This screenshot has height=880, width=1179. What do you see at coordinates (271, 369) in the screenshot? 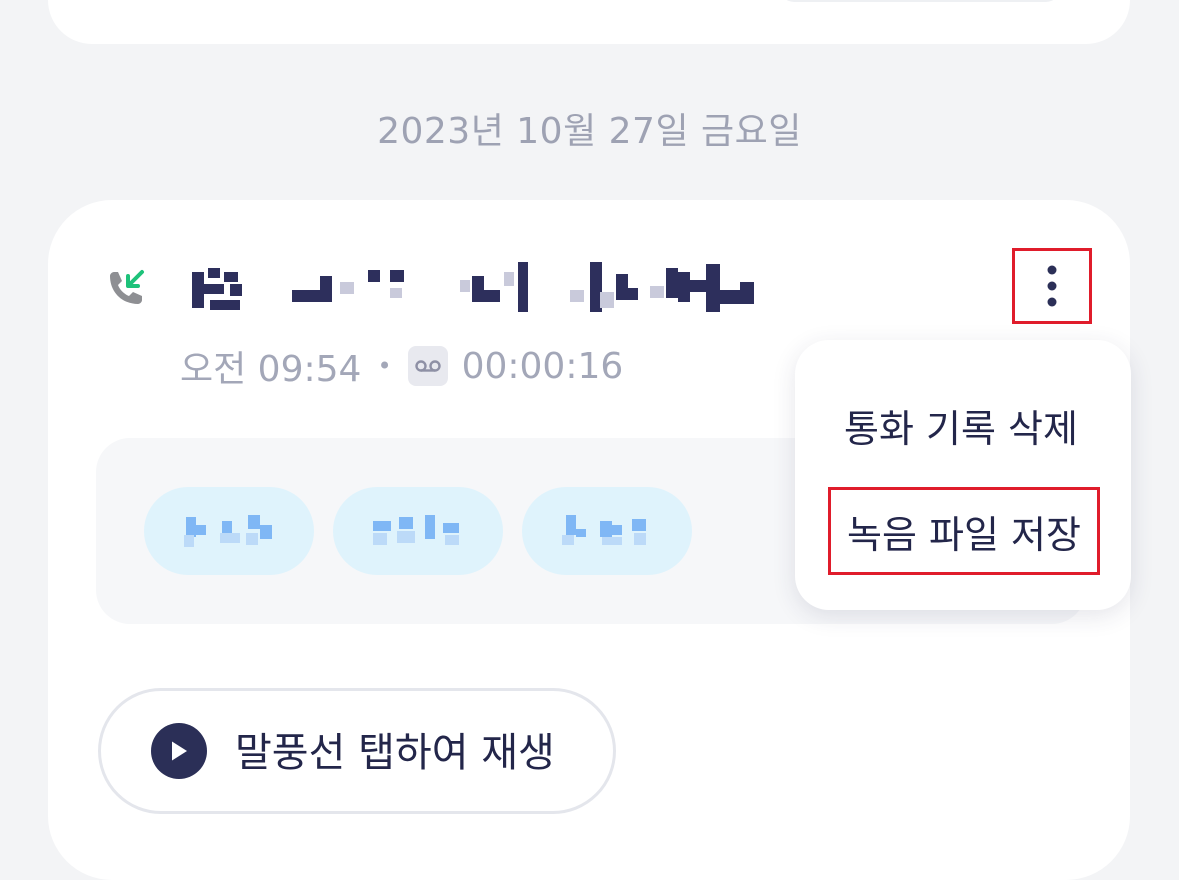
I see `call-time: 오전 09:54` at bounding box center [271, 369].